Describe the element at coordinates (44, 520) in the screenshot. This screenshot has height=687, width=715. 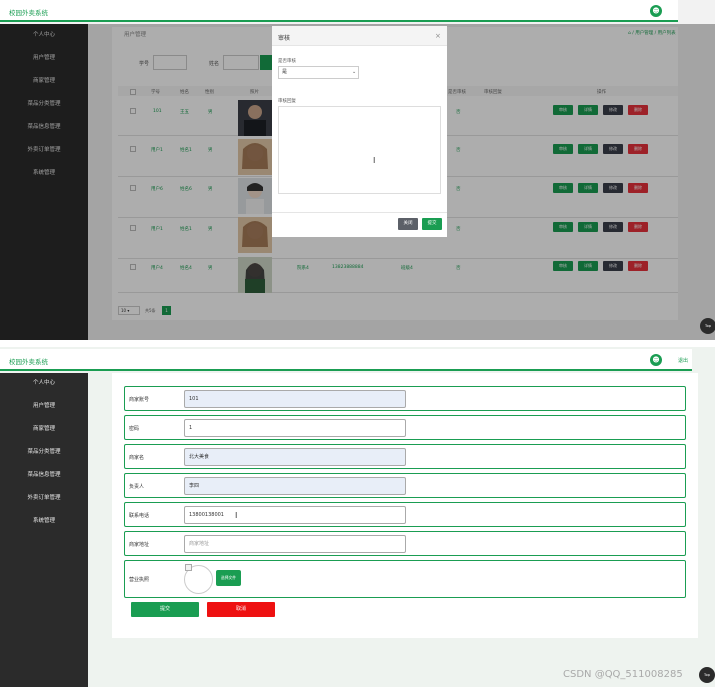
I see `sidebar-item-system: 系统管理` at that location.